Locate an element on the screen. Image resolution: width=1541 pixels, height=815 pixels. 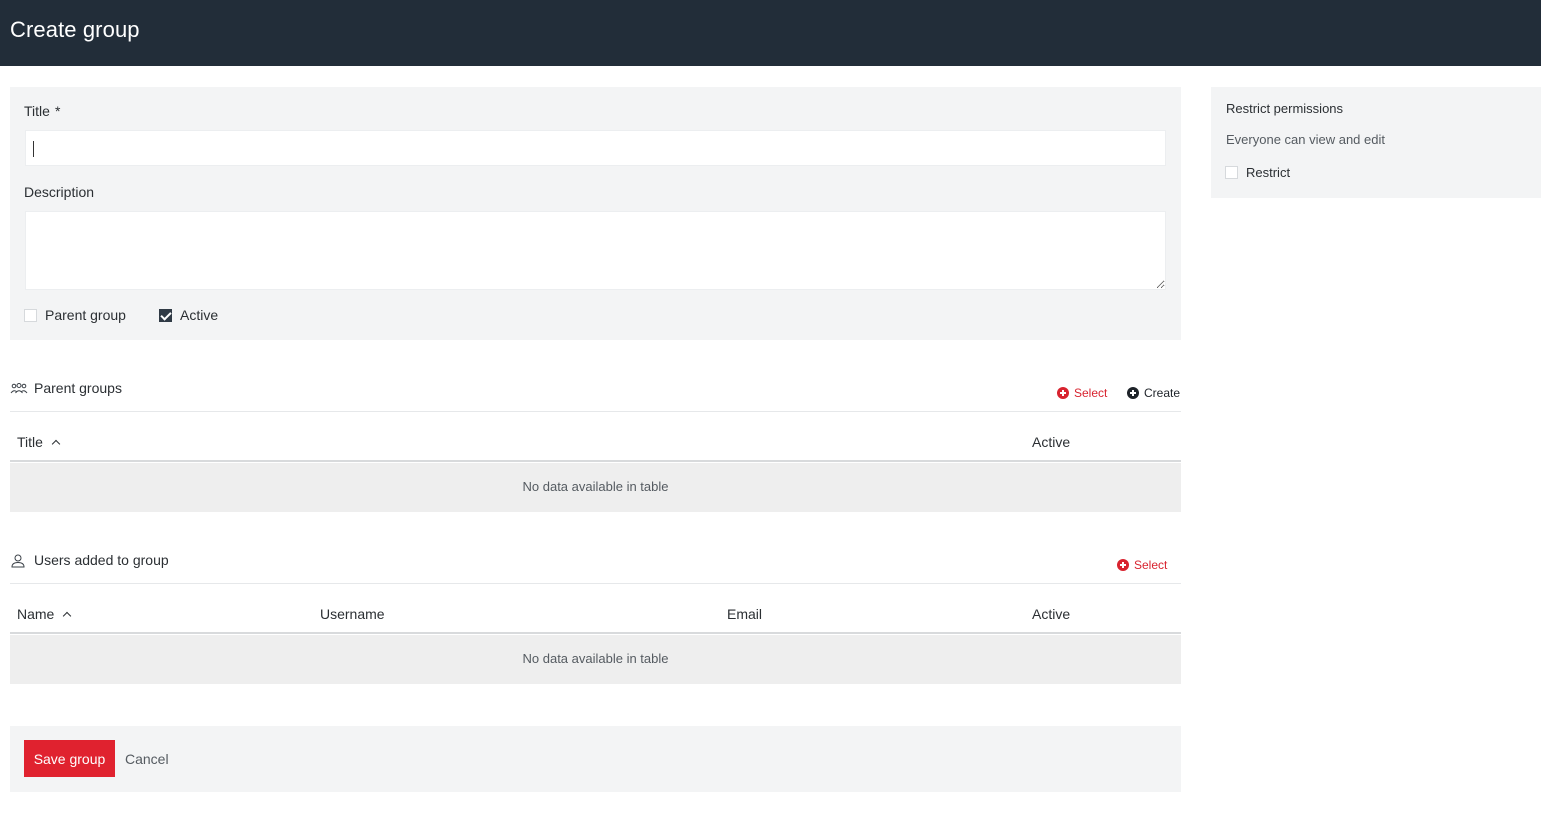
title-input is located at coordinates (595, 148).